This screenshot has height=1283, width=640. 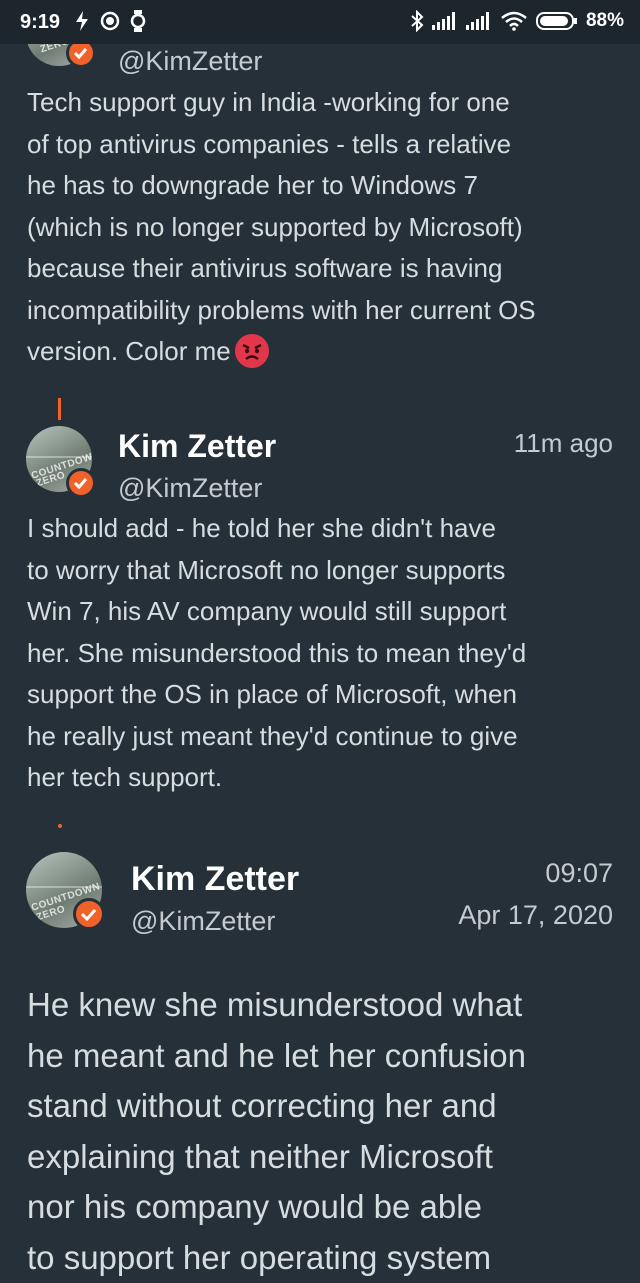 I want to click on battery-icon, so click(x=556, y=21).